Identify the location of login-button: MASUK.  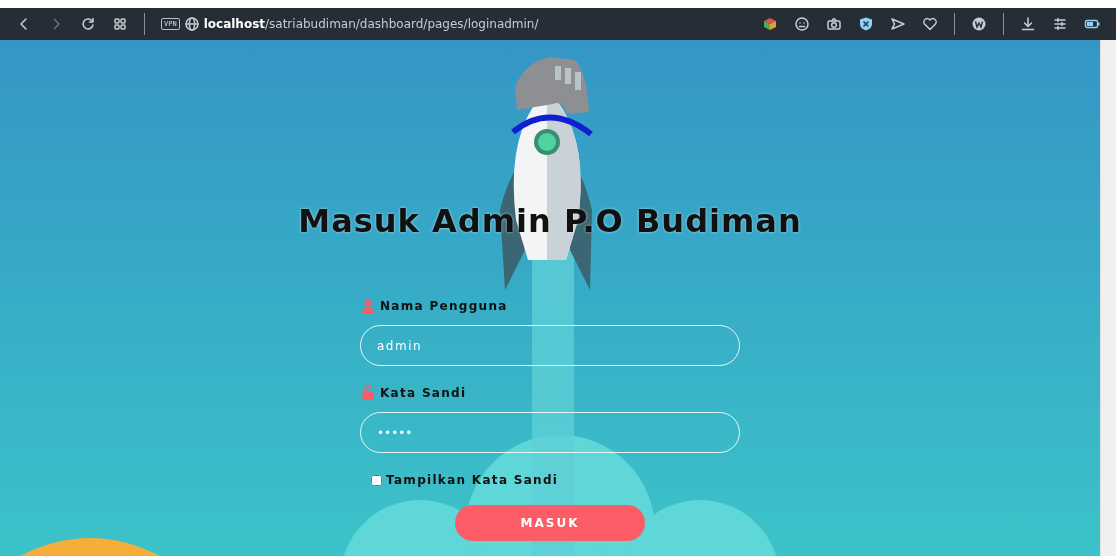
(550, 523).